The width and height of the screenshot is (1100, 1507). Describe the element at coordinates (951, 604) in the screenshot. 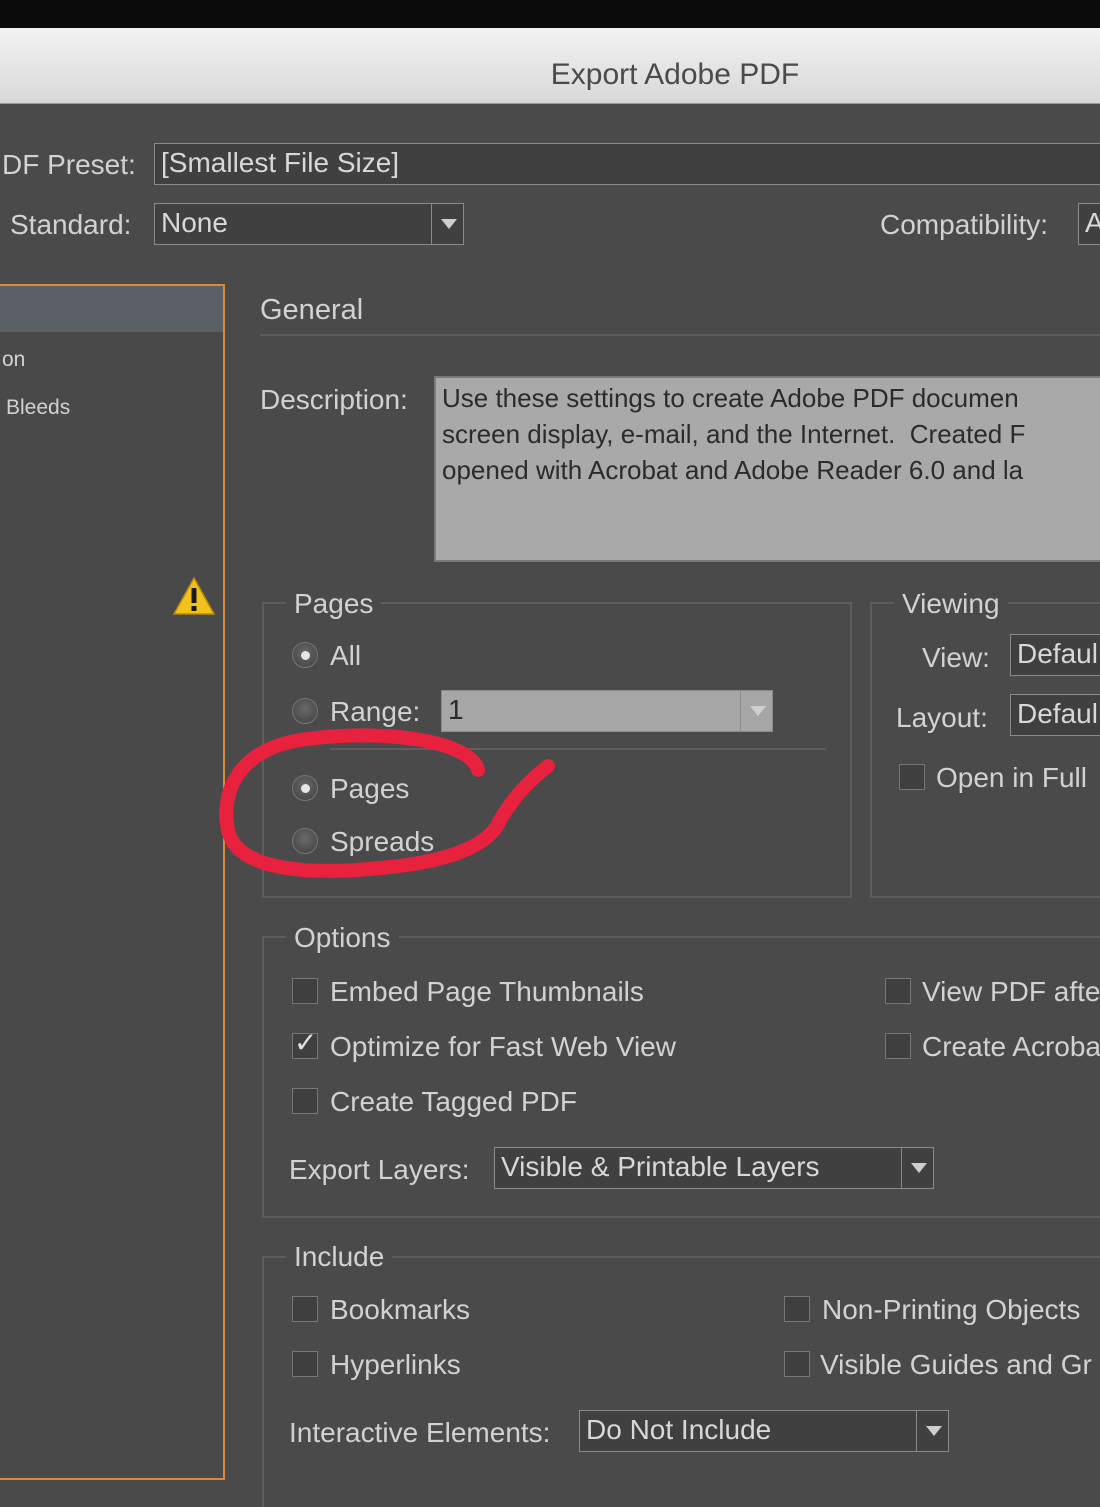

I see `viewing-group-title: Viewing` at that location.